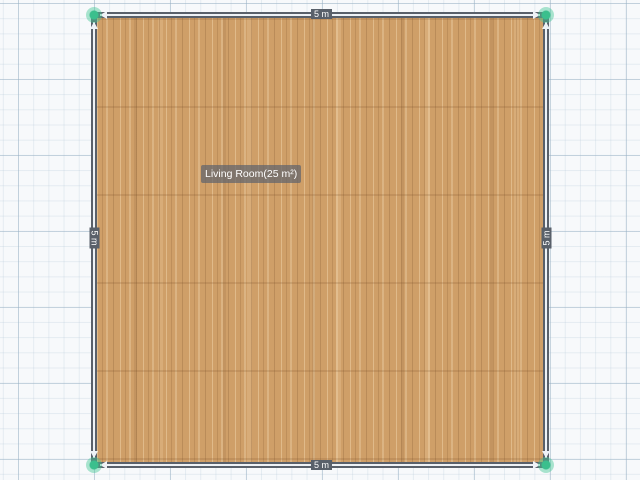 The height and width of the screenshot is (480, 640). Describe the element at coordinates (322, 465) in the screenshot. I see `dimension-label-bottom: 5 m` at that location.